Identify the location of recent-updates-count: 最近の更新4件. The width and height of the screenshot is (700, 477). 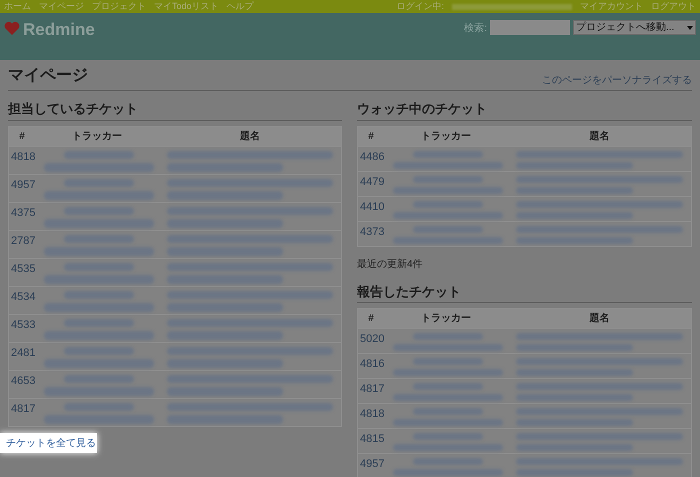
(390, 265).